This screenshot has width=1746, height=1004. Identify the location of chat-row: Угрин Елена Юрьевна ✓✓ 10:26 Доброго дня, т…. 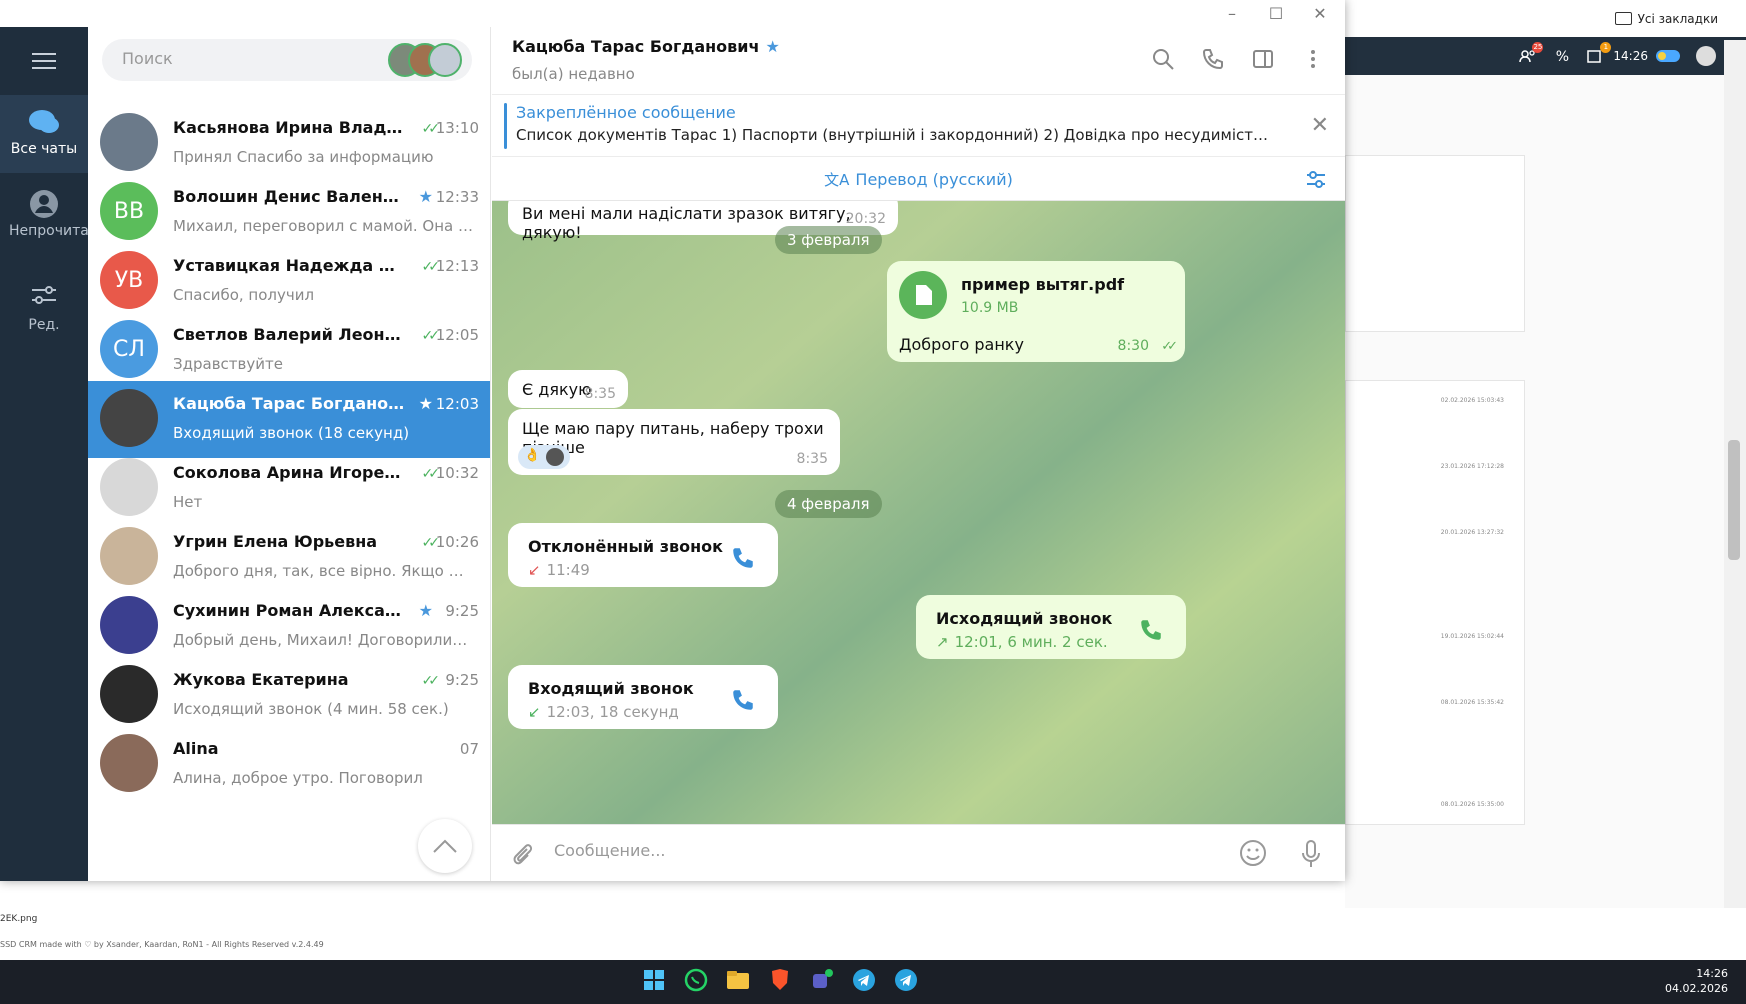
(289, 557).